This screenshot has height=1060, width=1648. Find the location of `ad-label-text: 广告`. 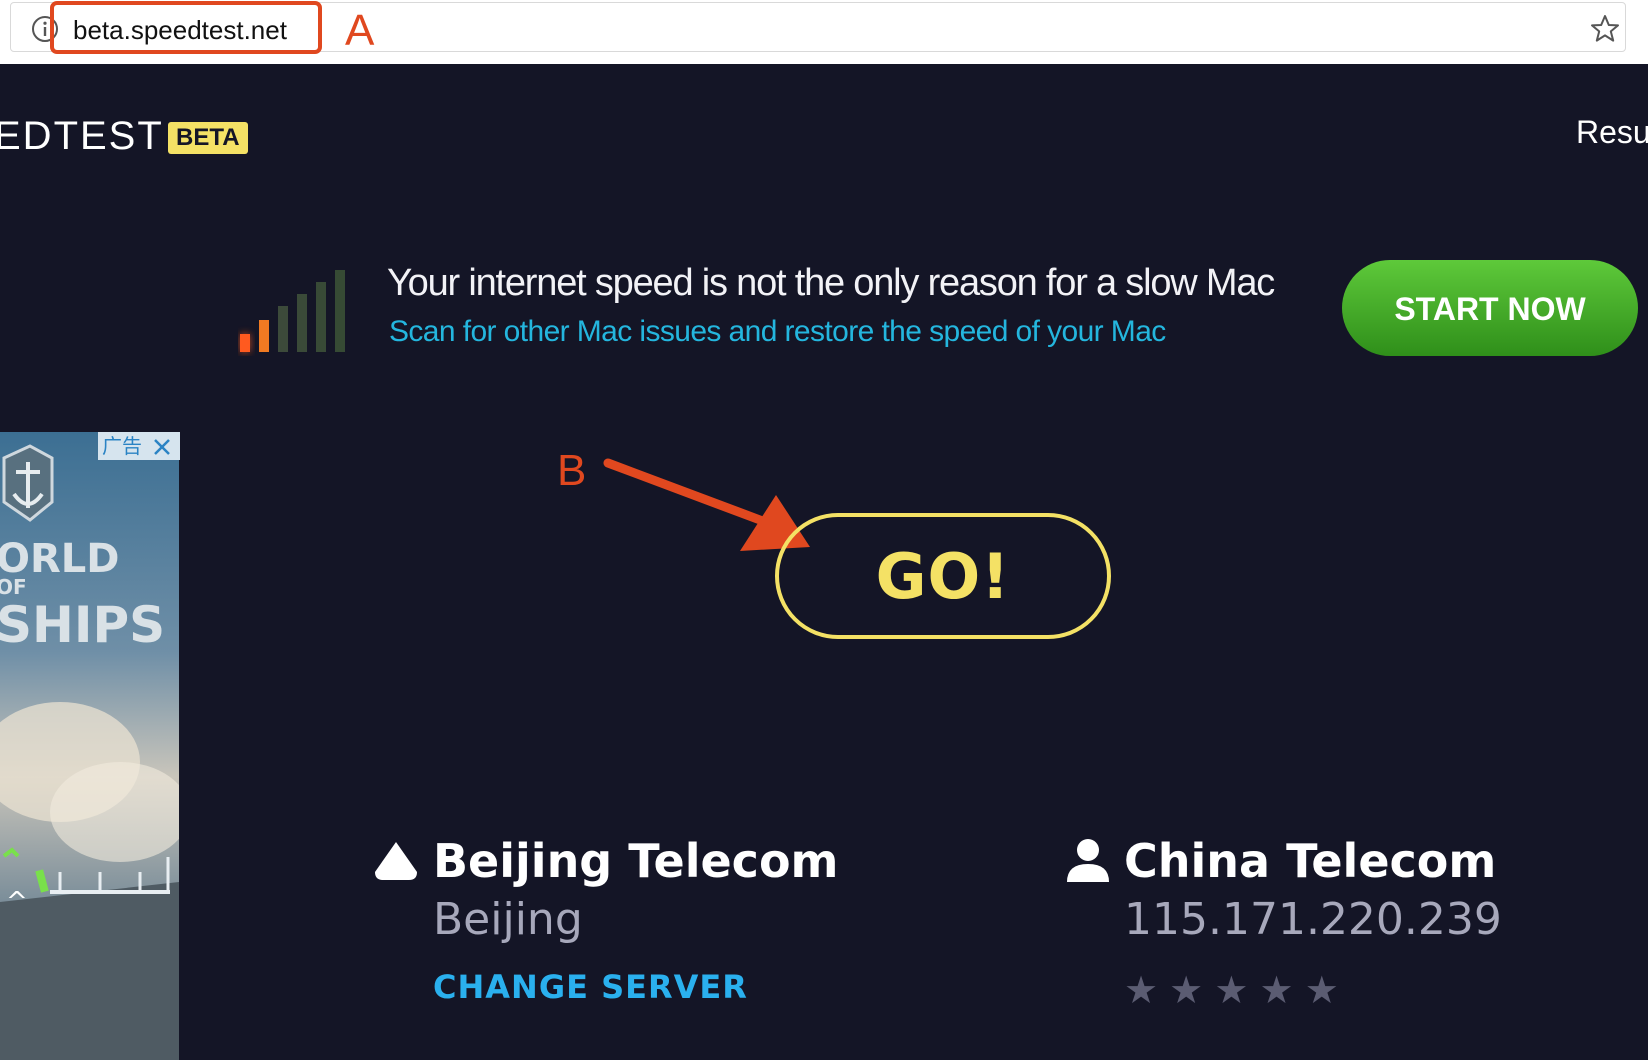

ad-label-text: 广告 is located at coordinates (122, 446).